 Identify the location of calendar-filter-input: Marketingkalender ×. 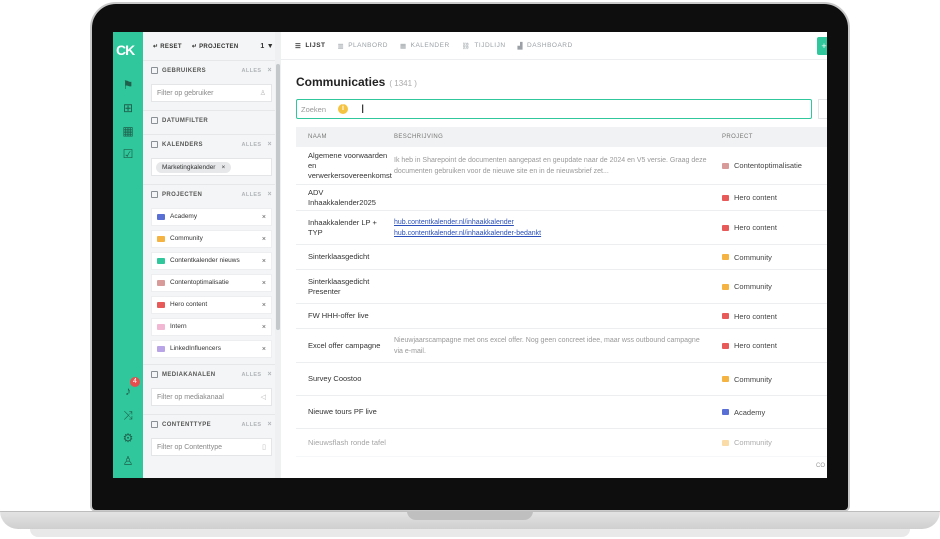
(211, 167).